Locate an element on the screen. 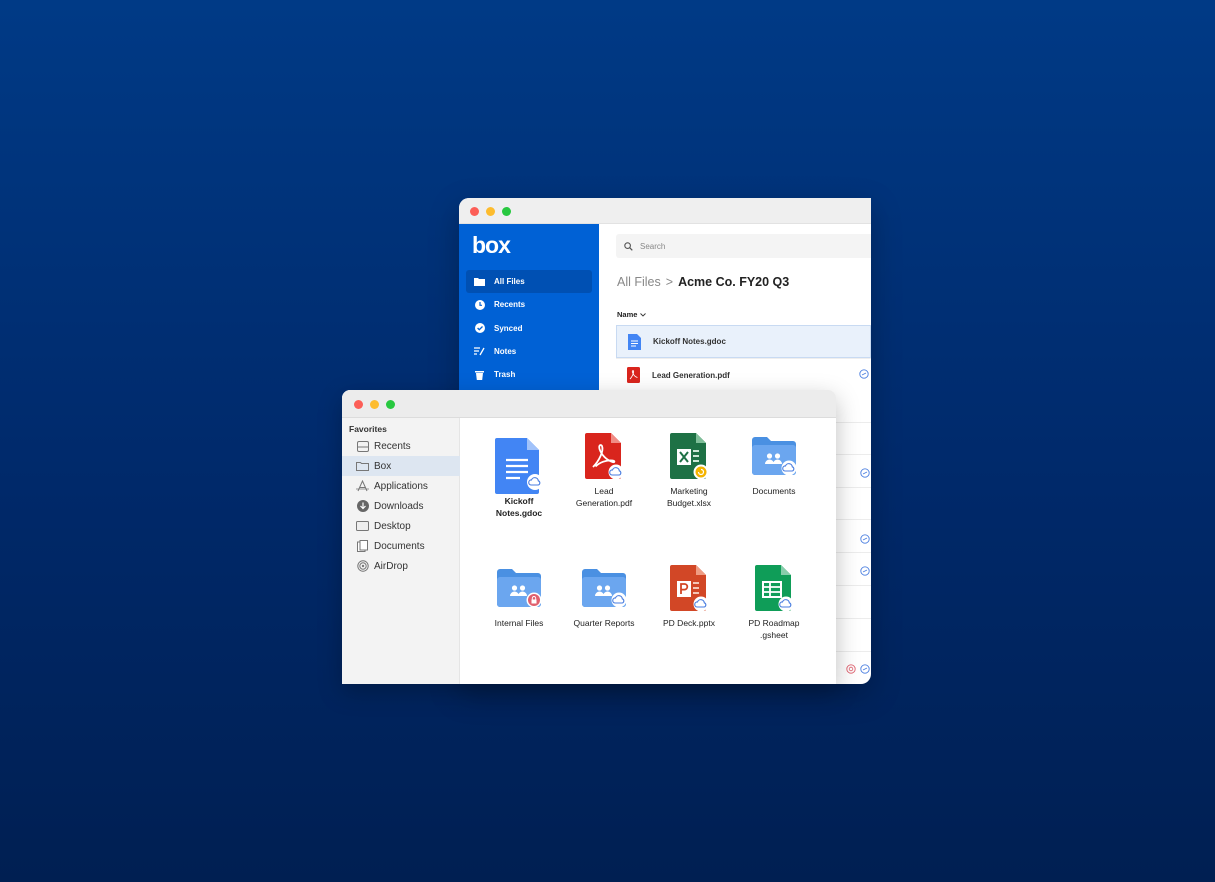 Image resolution: width=1215 pixels, height=882 pixels. sidebar-item-desktop: Desktop is located at coordinates (401, 526).